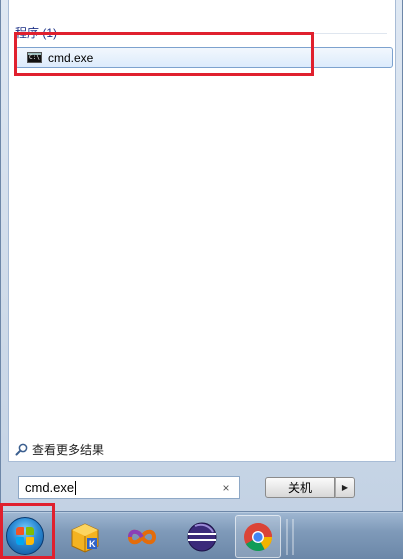  I want to click on start-button, so click(25, 536).